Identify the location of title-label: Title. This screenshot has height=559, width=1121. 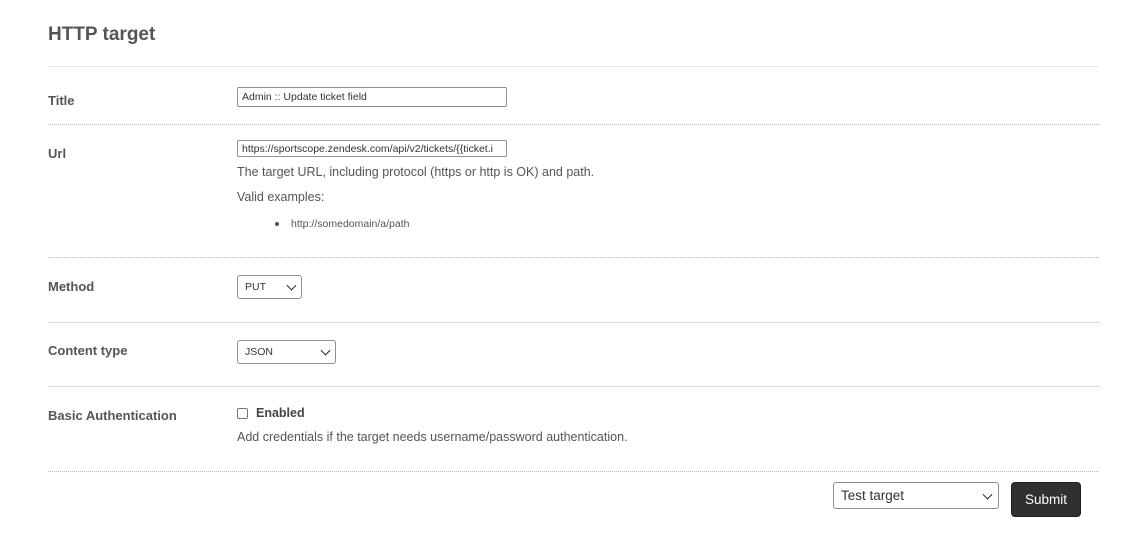
(61, 100).